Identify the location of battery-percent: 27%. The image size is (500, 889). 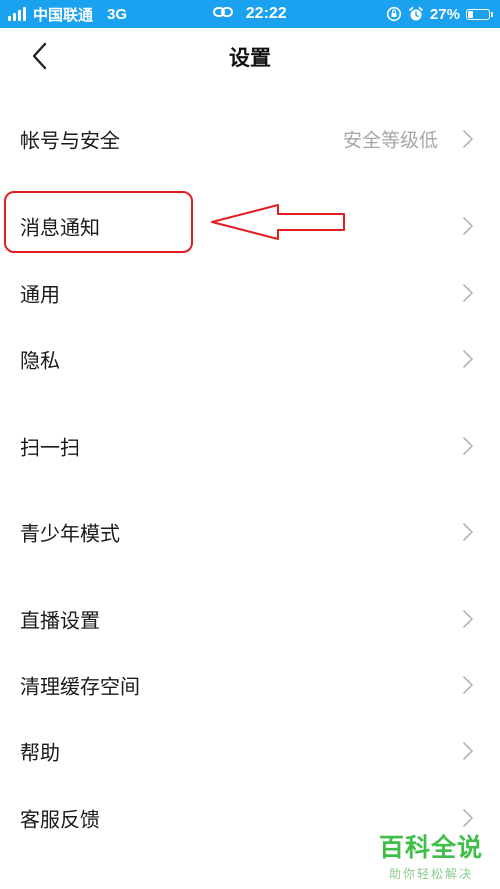
(444, 14).